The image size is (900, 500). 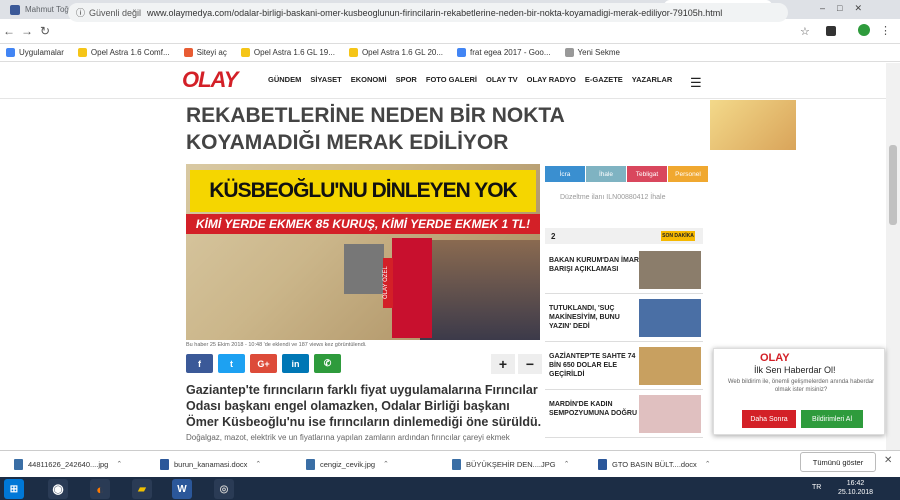 I want to click on site-nav-item: YAZARLAR, so click(x=652, y=79).